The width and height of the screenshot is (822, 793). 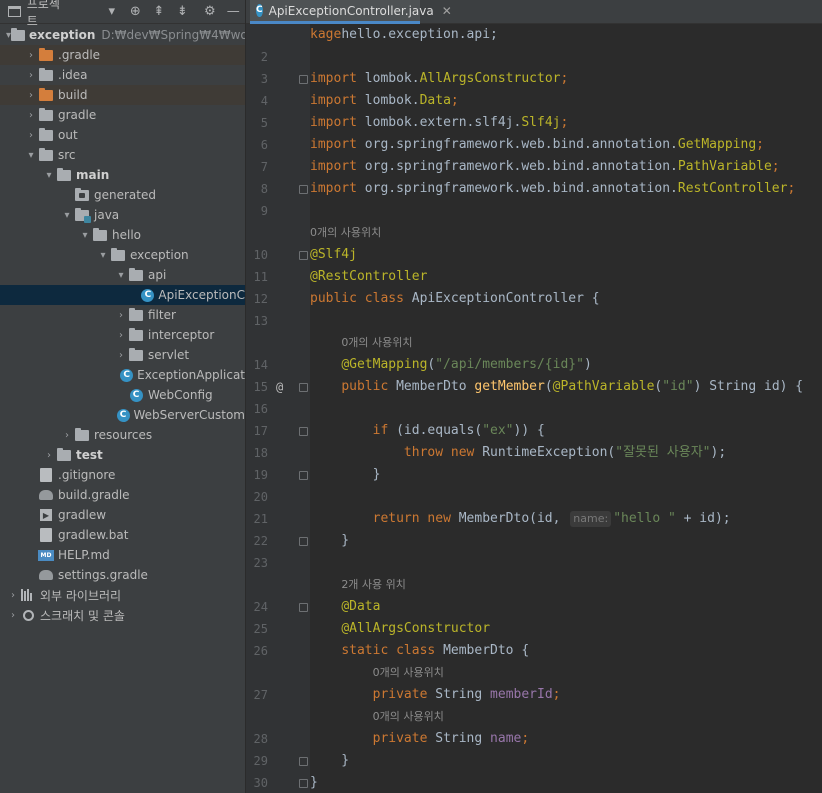 I want to click on tree-item: ▶ gradlew, so click(x=122, y=515).